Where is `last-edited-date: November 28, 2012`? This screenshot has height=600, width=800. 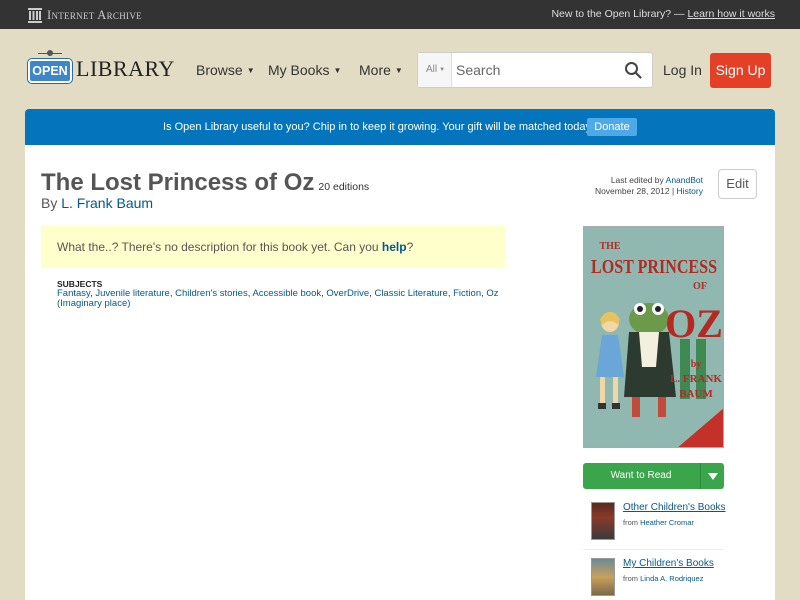 last-edited-date: November 28, 2012 is located at coordinates (632, 191).